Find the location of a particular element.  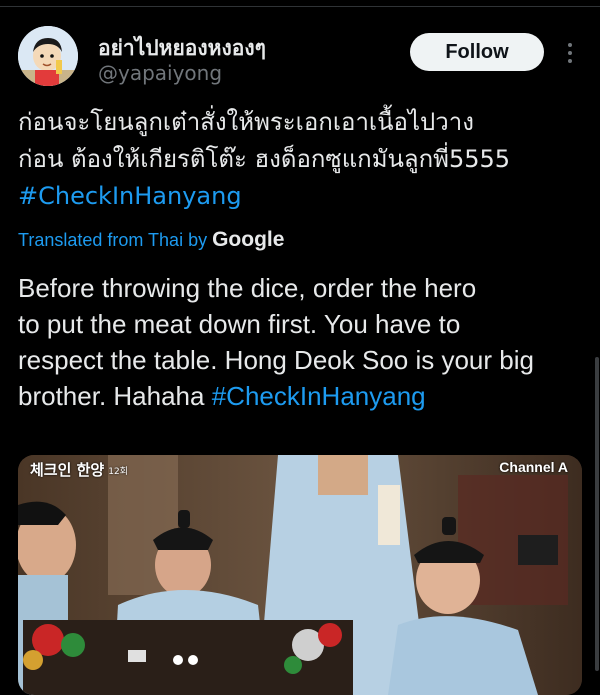

scrollbar is located at coordinates (597, 514).